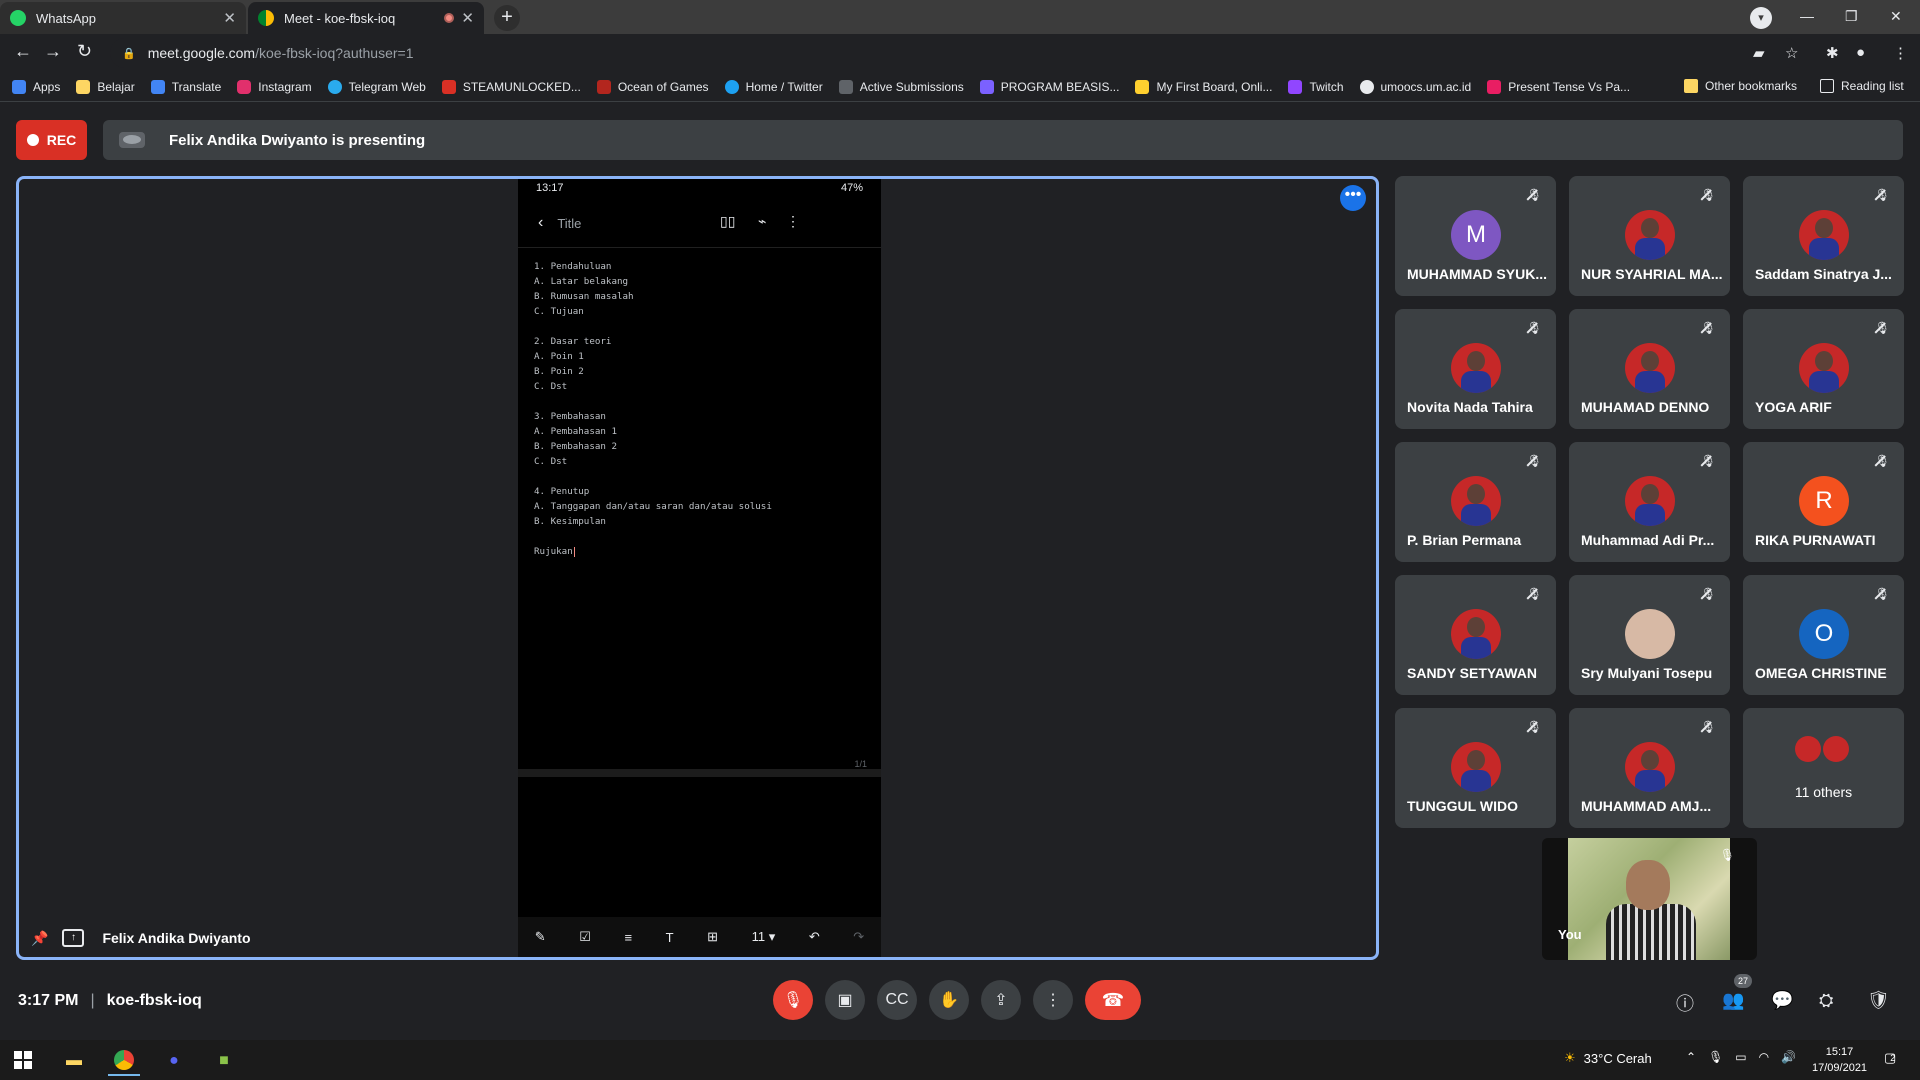  I want to click on participant-tile: 🎙 P. Brian Permana, so click(1475, 502).